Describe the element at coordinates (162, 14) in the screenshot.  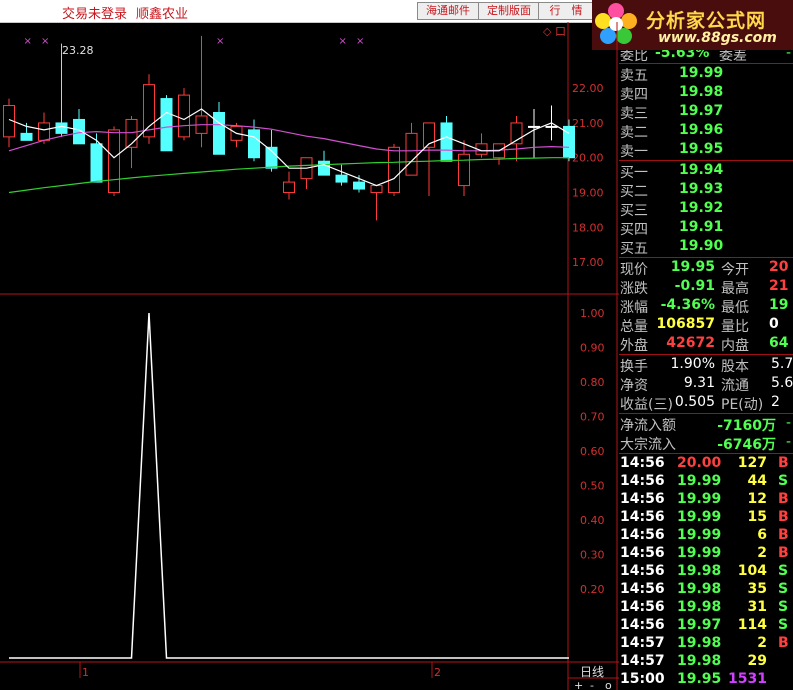
I see `stock-name: 顺鑫农业` at that location.